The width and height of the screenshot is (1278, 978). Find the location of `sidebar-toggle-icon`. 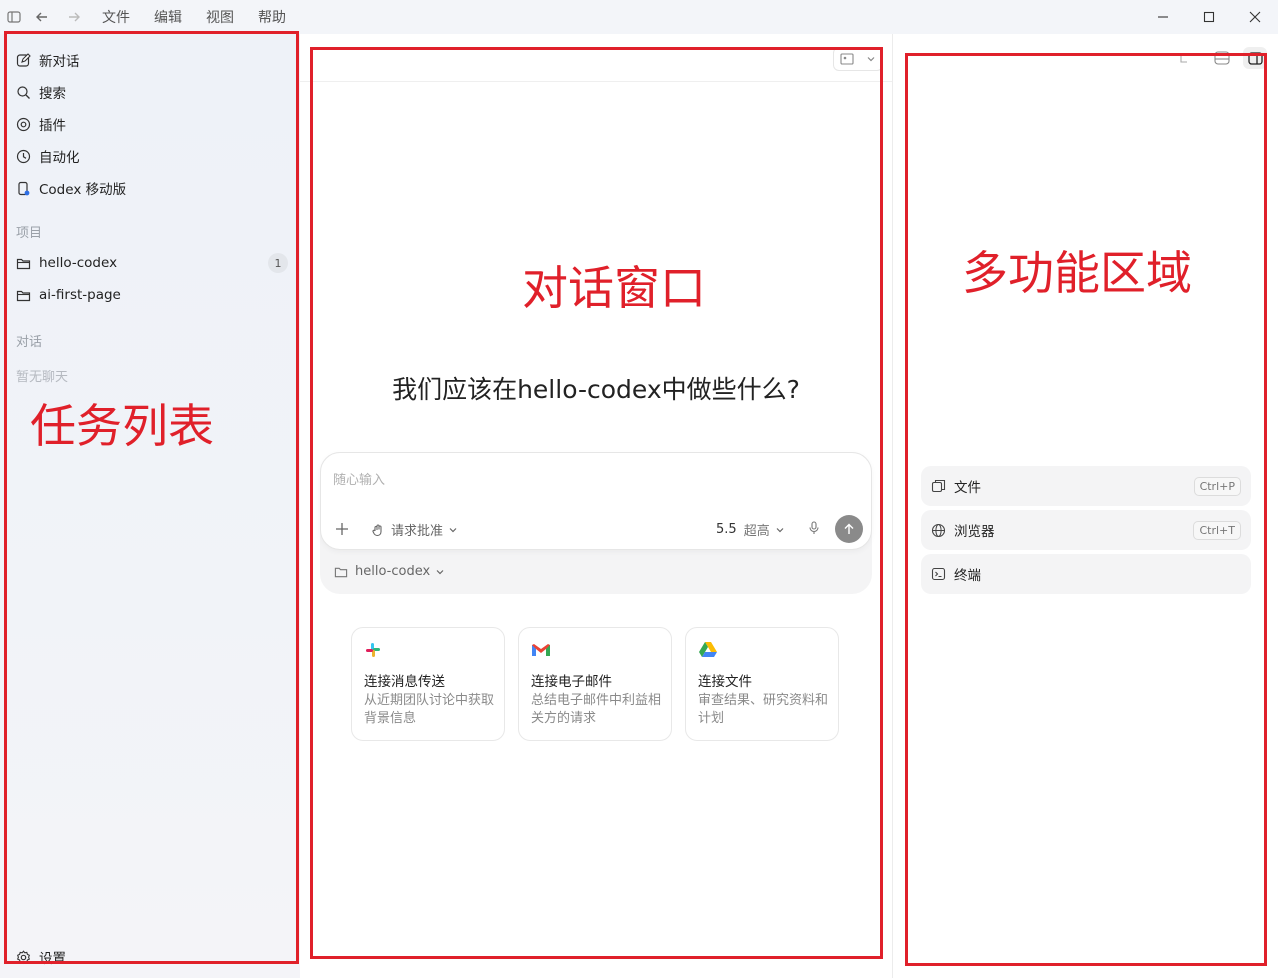

sidebar-toggle-icon is located at coordinates (14, 17).